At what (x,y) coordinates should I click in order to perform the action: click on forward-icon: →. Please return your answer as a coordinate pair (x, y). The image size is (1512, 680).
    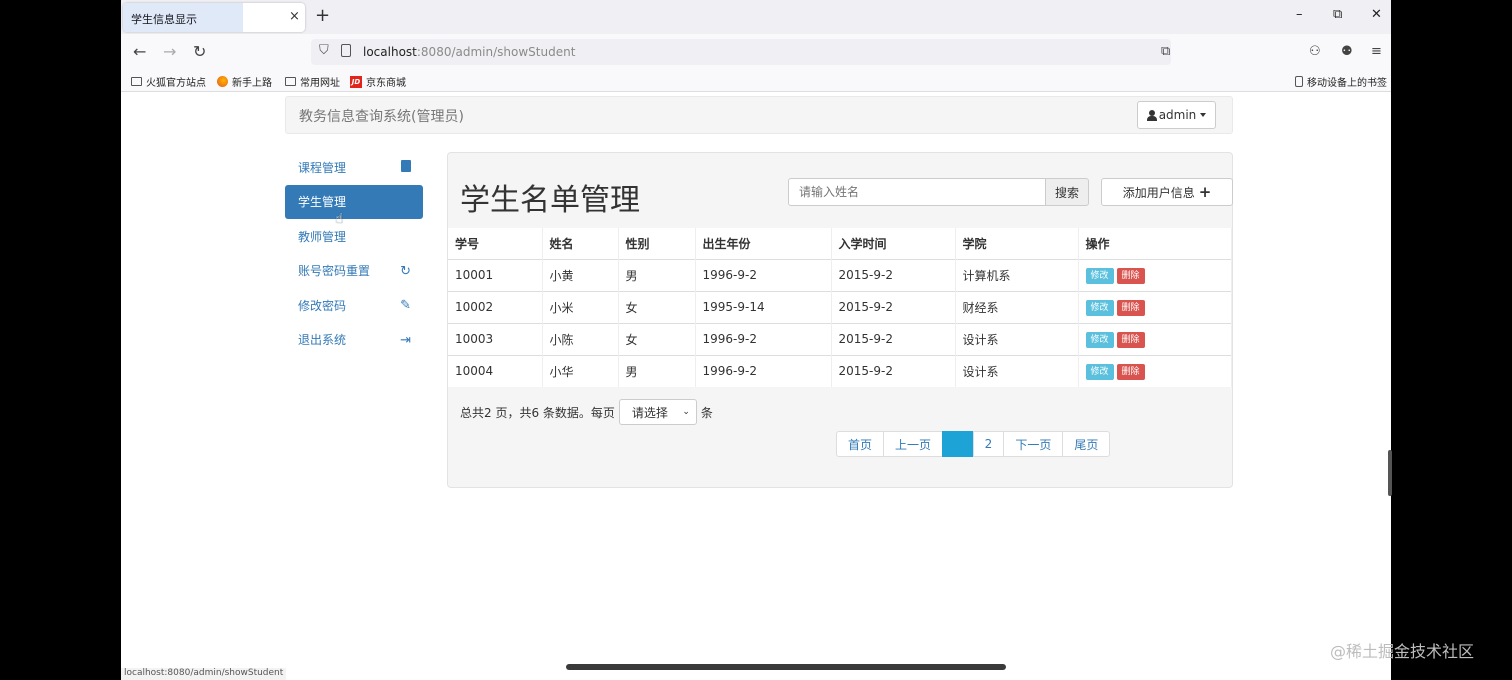
    Looking at the image, I should click on (169, 51).